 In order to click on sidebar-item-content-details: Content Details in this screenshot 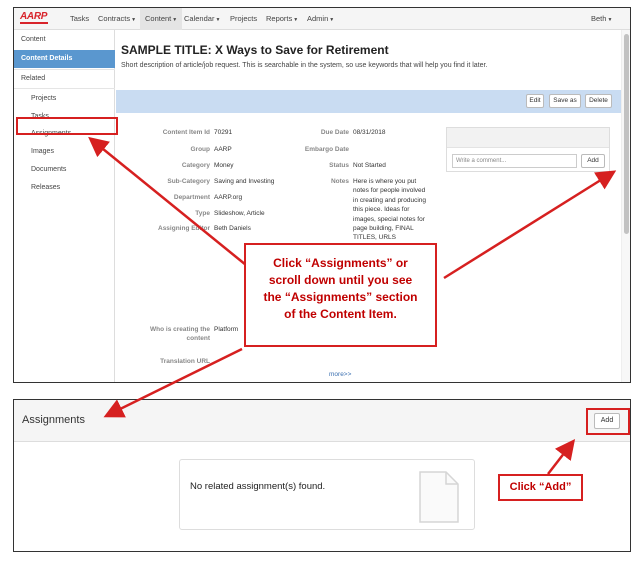, I will do `click(64, 59)`.